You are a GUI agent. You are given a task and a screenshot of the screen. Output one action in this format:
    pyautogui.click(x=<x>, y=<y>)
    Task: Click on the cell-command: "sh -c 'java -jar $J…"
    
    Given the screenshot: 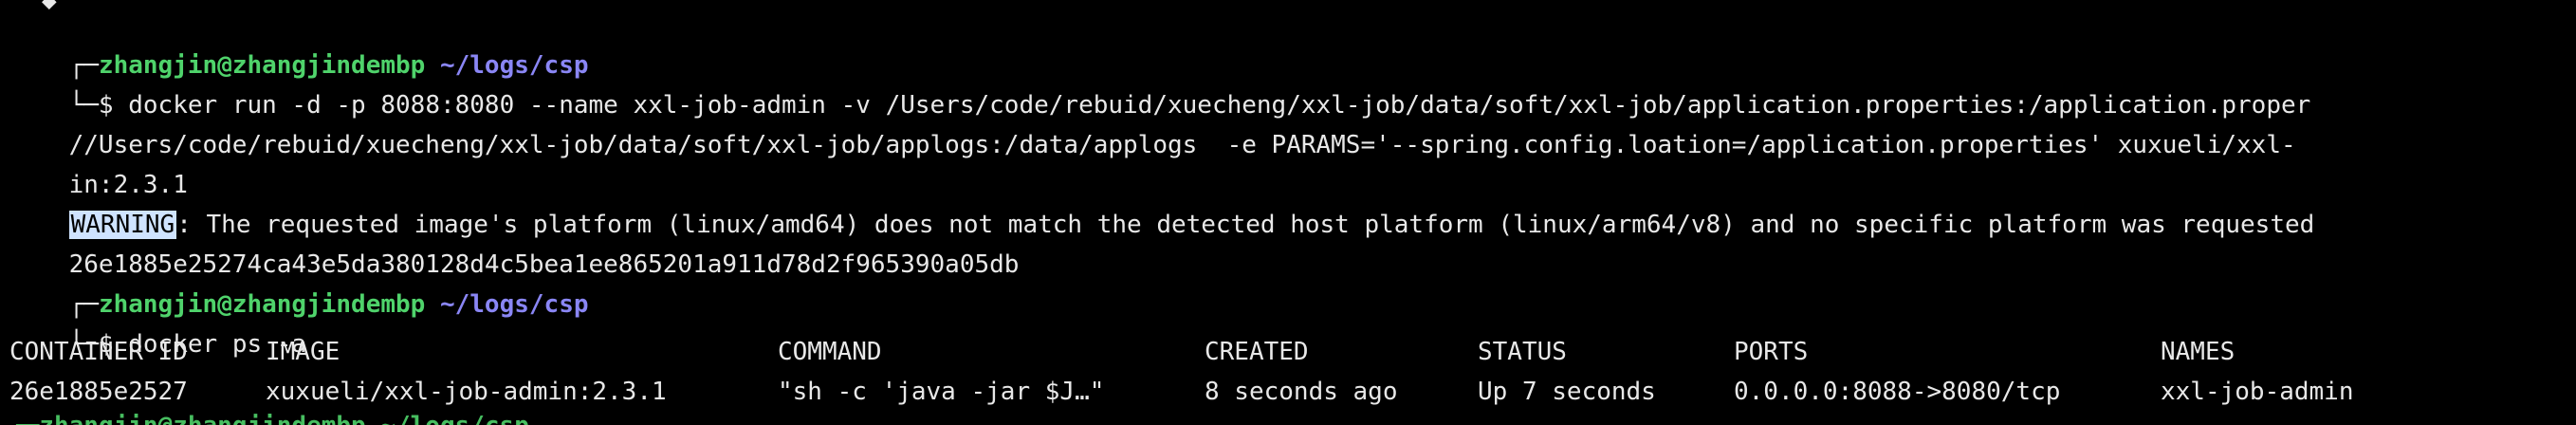 What is the action you would take?
    pyautogui.click(x=941, y=392)
    